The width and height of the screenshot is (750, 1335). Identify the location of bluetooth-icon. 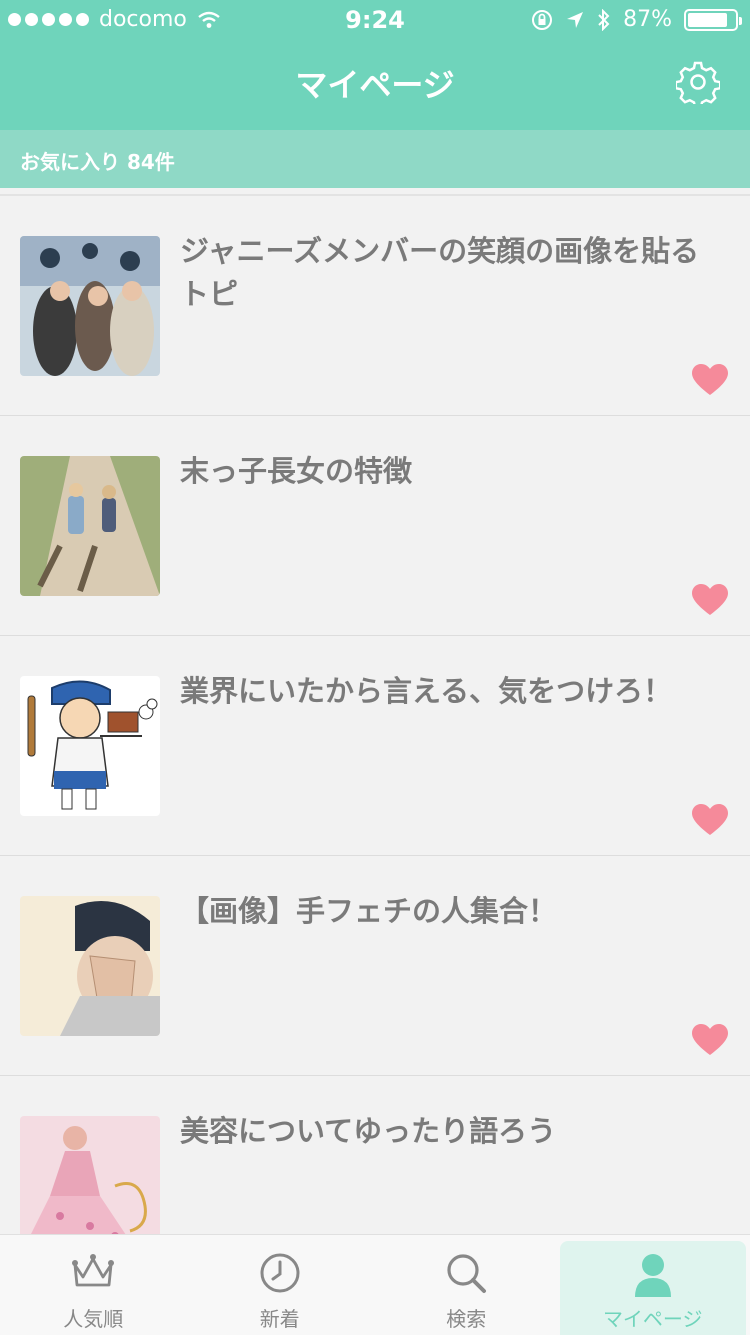
(604, 19).